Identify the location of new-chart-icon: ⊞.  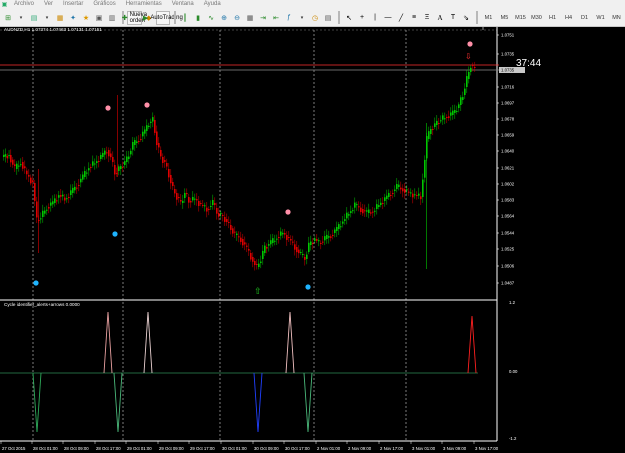
(8, 18).